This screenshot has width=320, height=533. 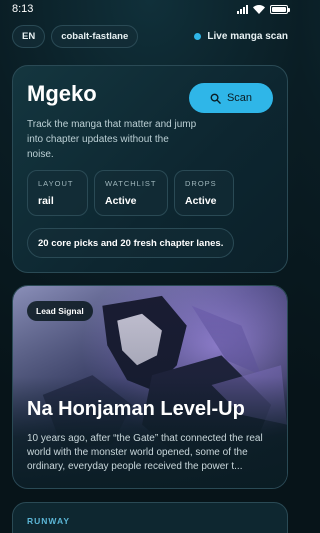 I want to click on stat-label: DROPS, so click(x=201, y=183).